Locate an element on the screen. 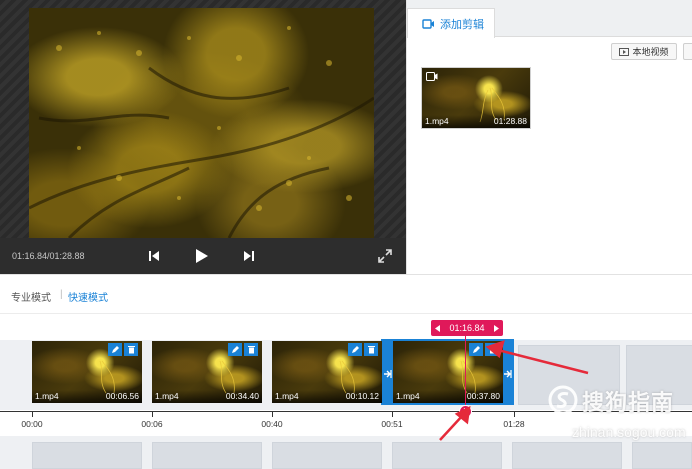  local-video-label: 本地视频 is located at coordinates (650, 52).